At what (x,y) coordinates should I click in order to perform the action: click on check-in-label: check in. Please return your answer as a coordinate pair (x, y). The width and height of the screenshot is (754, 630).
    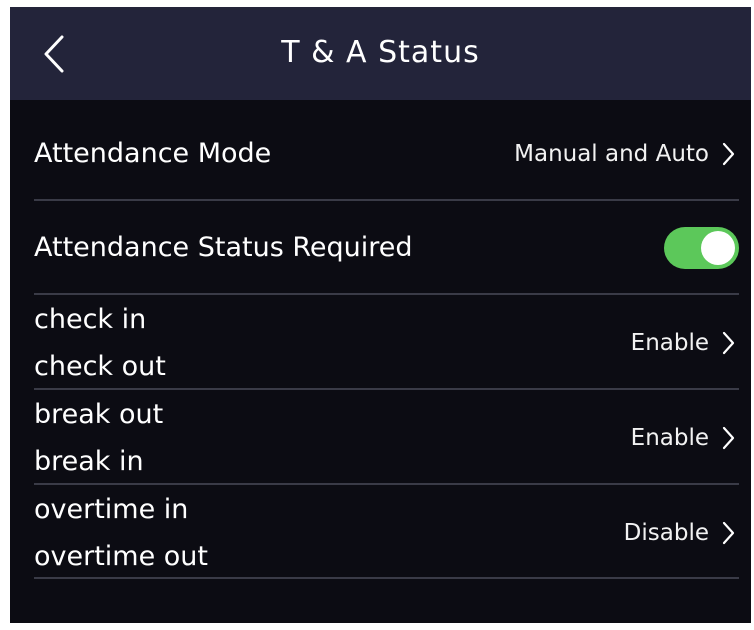
    Looking at the image, I should click on (90, 319).